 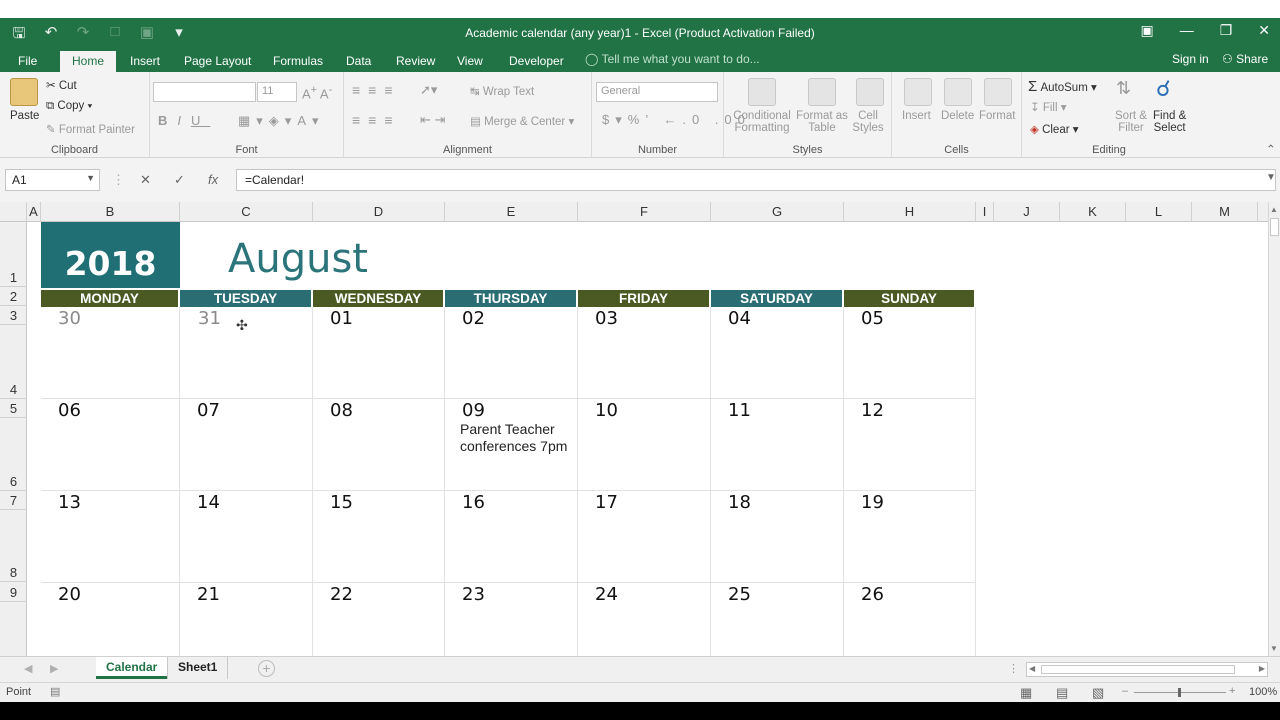 I want to click on day-cell: 13, so click(x=110, y=537).